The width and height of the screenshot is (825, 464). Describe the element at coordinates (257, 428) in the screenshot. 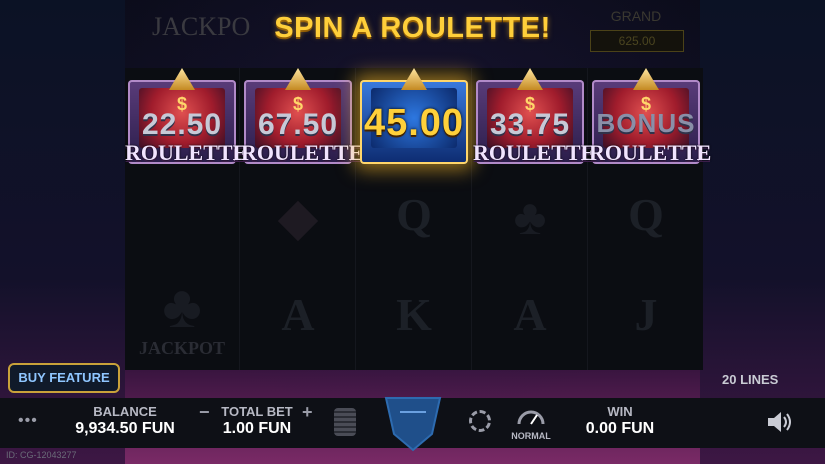

I see `total-bet-value: 1.00 FUN` at that location.